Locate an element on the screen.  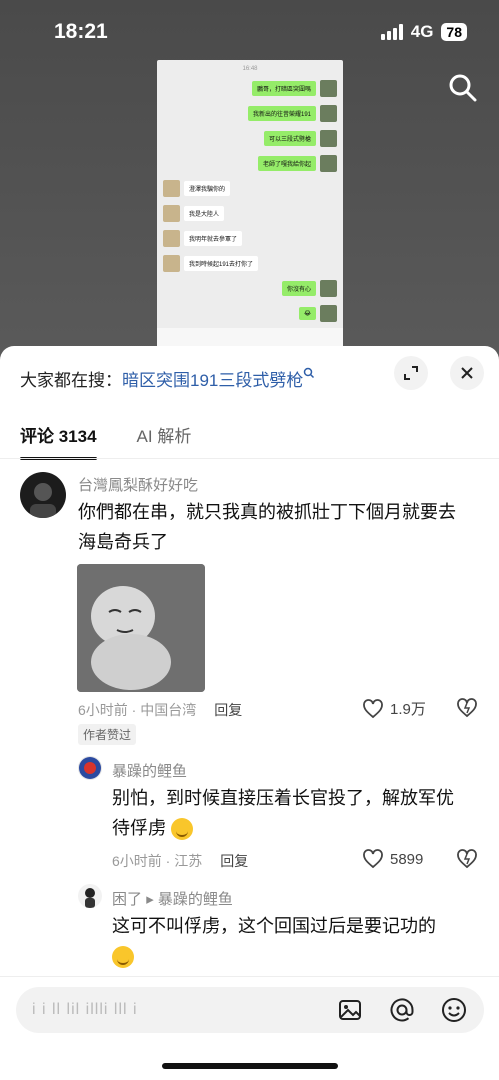
comment-image is located at coordinates (141, 628).